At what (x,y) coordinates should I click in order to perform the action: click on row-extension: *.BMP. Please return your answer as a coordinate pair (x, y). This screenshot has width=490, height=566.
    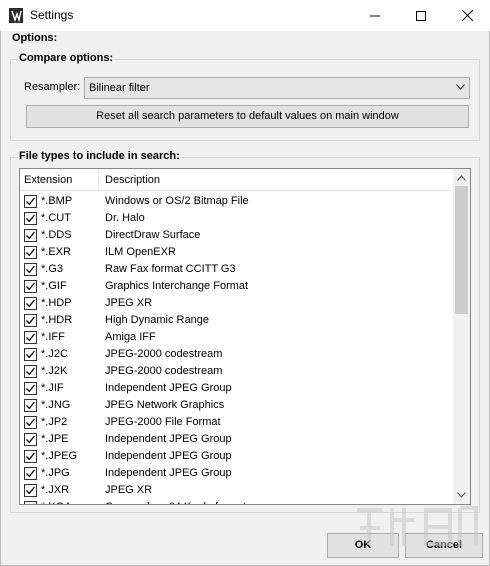
    Looking at the image, I should click on (57, 201).